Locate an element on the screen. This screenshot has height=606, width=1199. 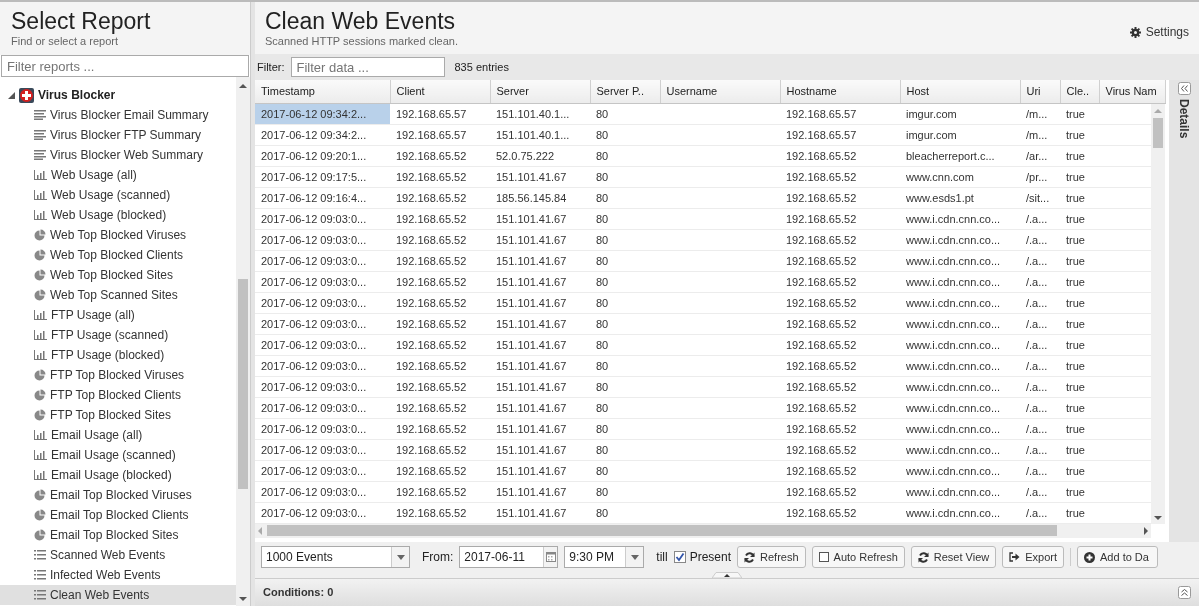
expand-up-icon is located at coordinates (1184, 592).